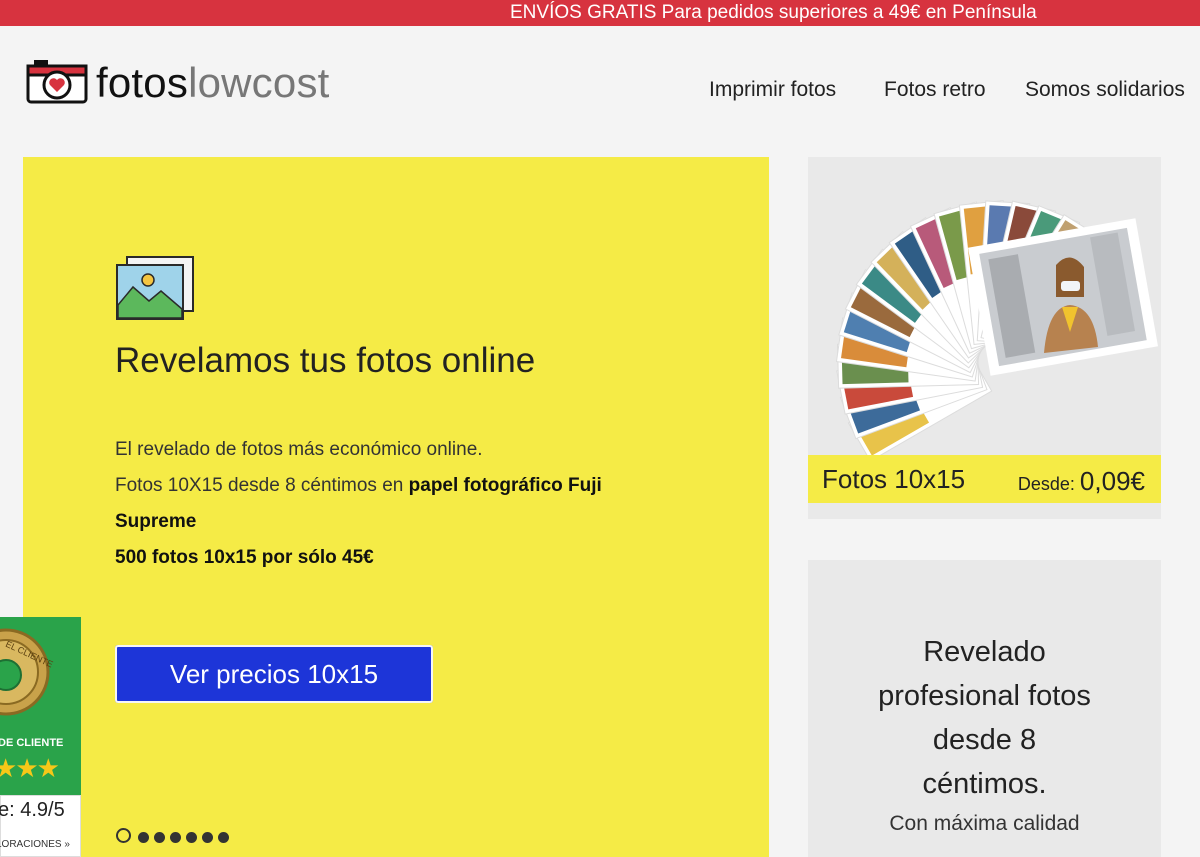 This screenshot has height=857, width=1200. Describe the element at coordinates (155, 288) in the screenshot. I see `picture-stack-icon` at that location.